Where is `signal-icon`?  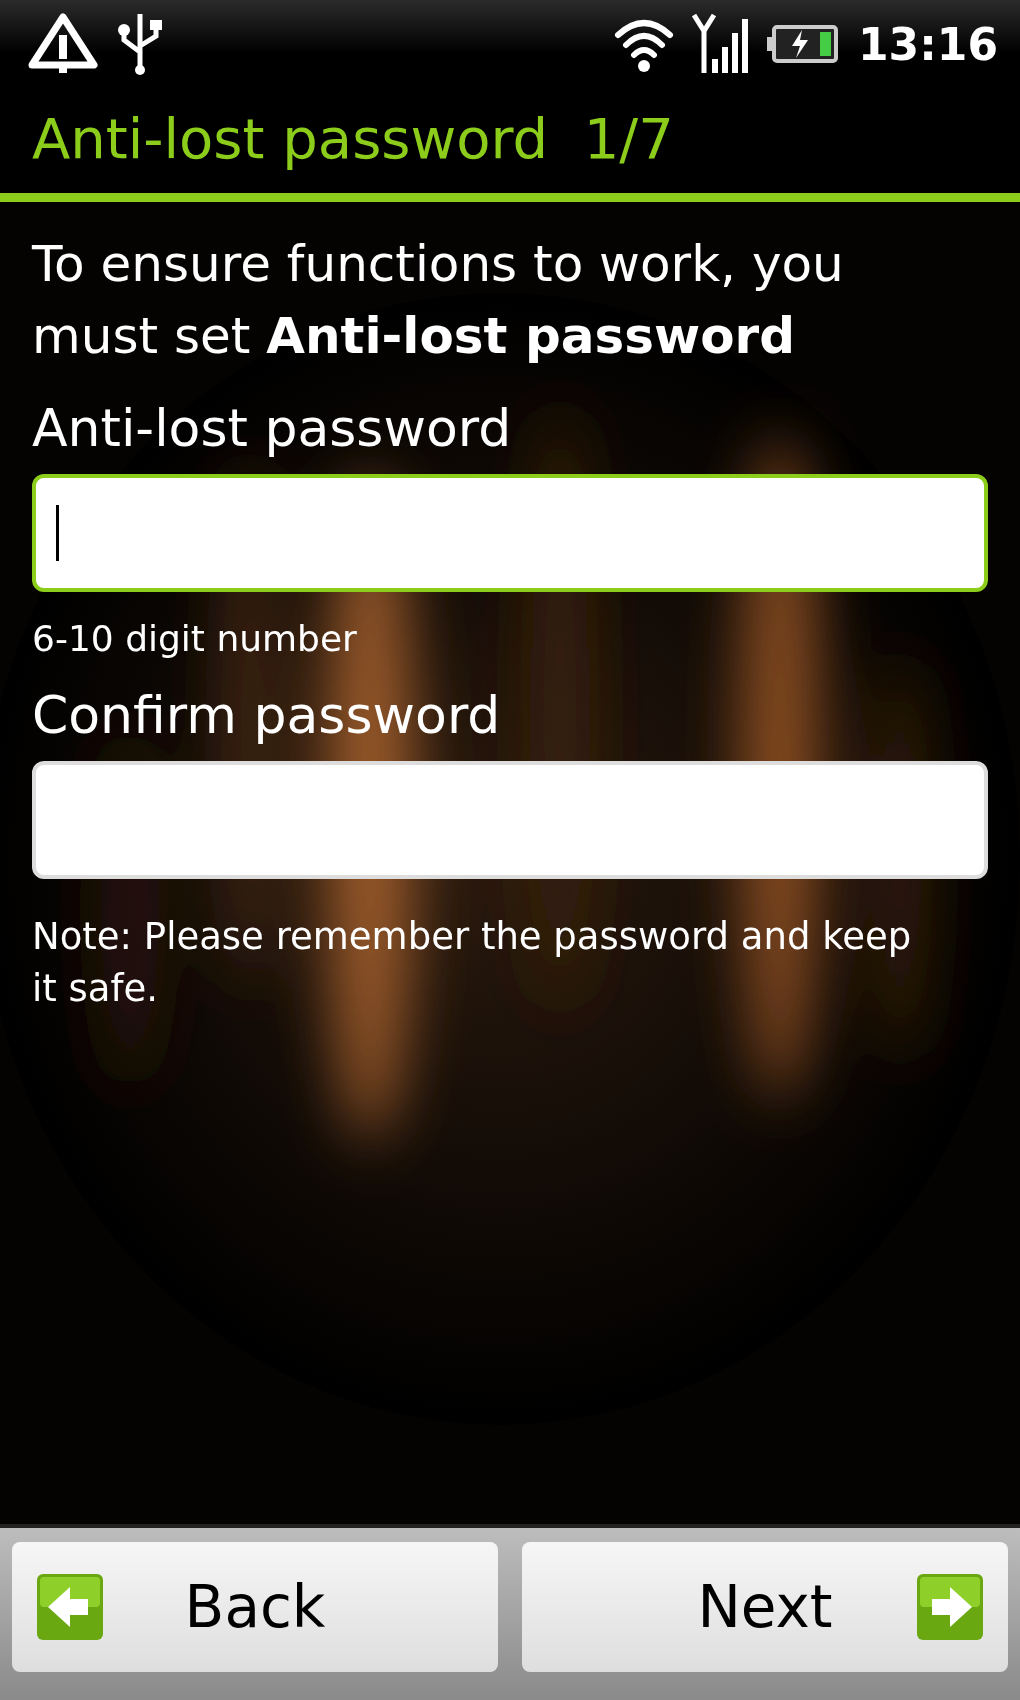 signal-icon is located at coordinates (719, 44).